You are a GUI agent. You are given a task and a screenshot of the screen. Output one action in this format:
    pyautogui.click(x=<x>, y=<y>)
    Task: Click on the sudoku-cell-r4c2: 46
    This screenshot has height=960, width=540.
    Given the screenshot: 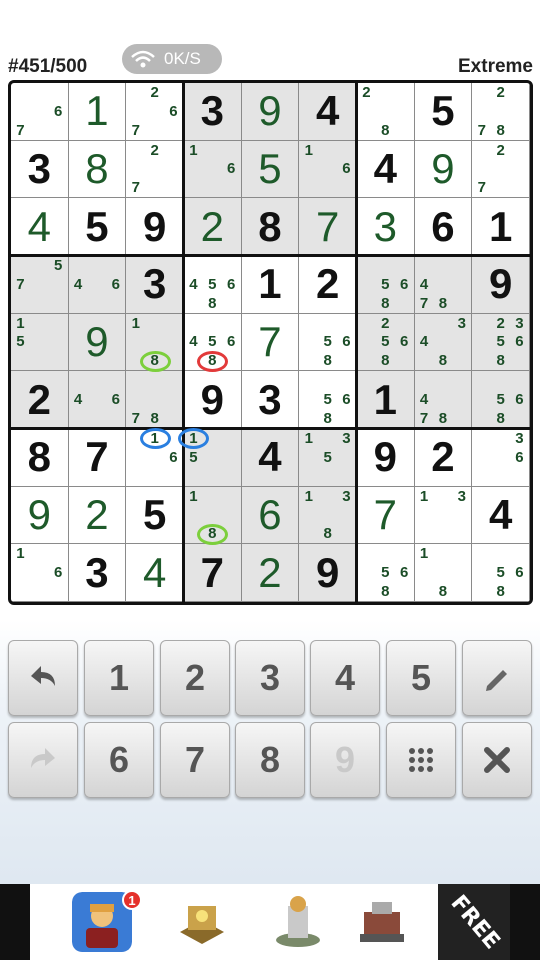 What is the action you would take?
    pyautogui.click(x=97, y=285)
    